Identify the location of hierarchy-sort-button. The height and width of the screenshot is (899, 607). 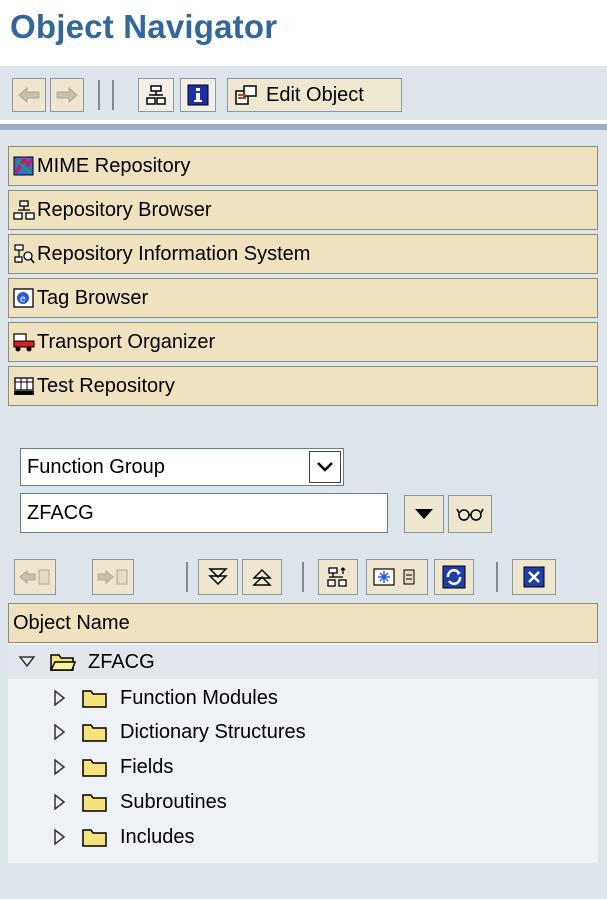
(338, 577).